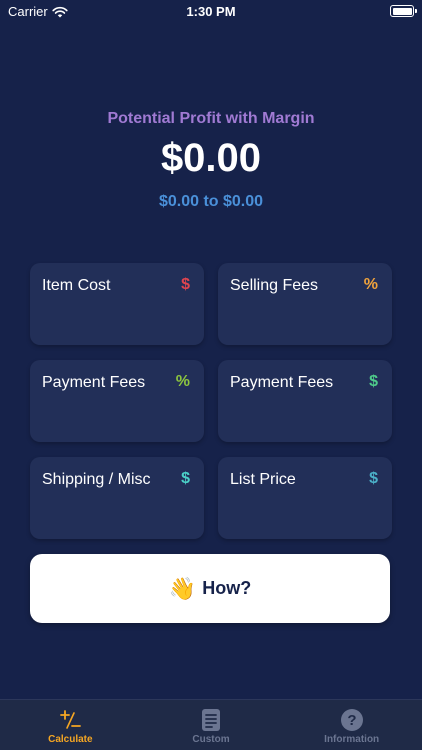 This screenshot has width=422, height=750. What do you see at coordinates (227, 588) in the screenshot?
I see `how-button-label: How?` at bounding box center [227, 588].